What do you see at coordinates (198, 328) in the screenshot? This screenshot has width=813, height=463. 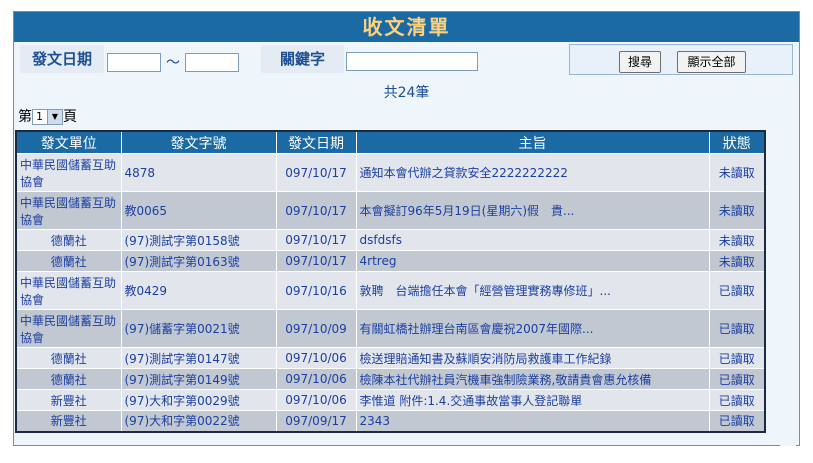 I see `cell-doc-no: (97)儲蓄字第0021號` at bounding box center [198, 328].